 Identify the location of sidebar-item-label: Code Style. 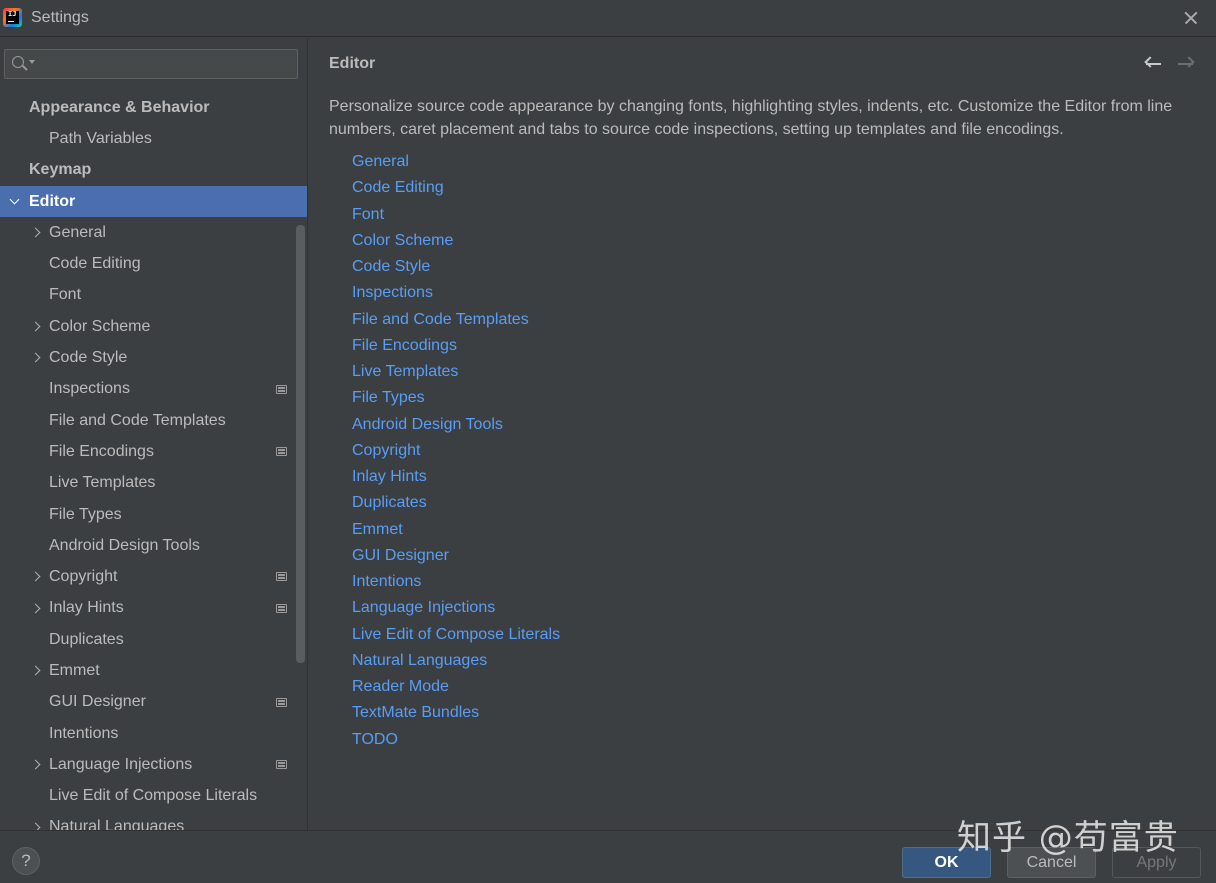
(88, 358).